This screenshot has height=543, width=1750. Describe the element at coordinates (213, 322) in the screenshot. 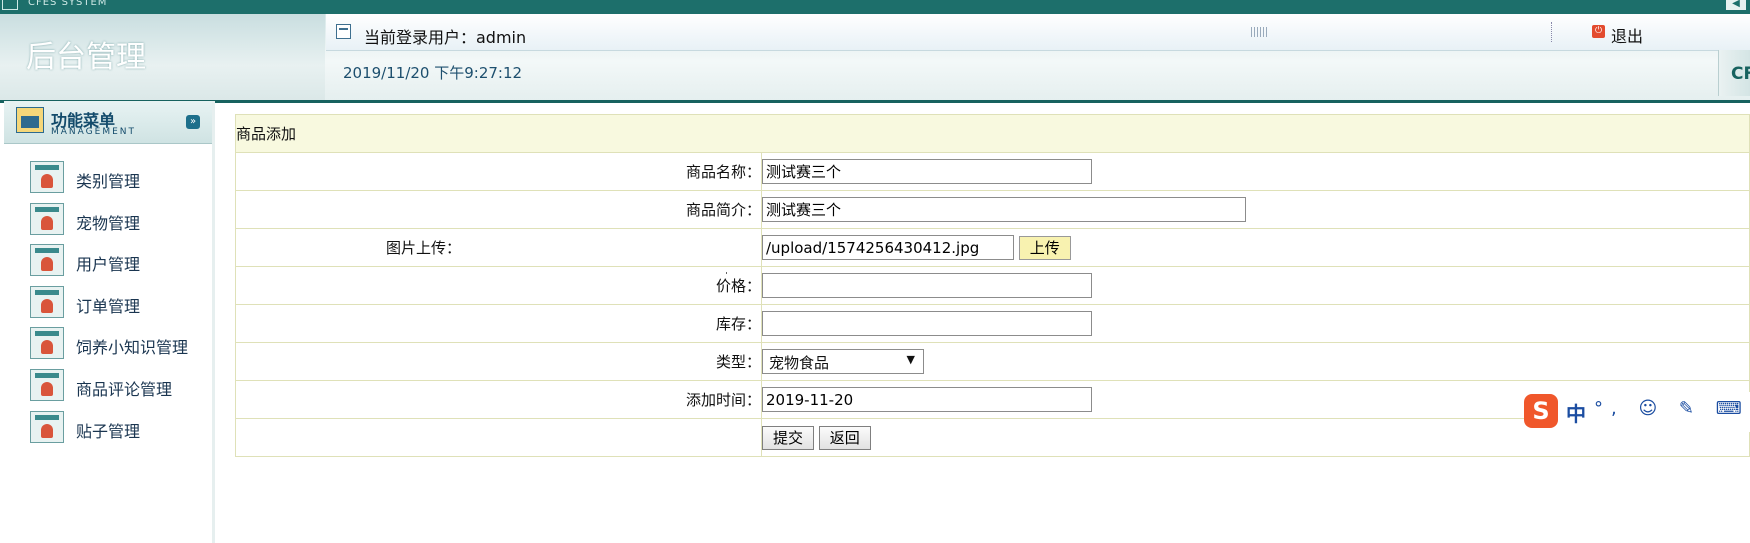

I see `sidebar-splitter` at that location.